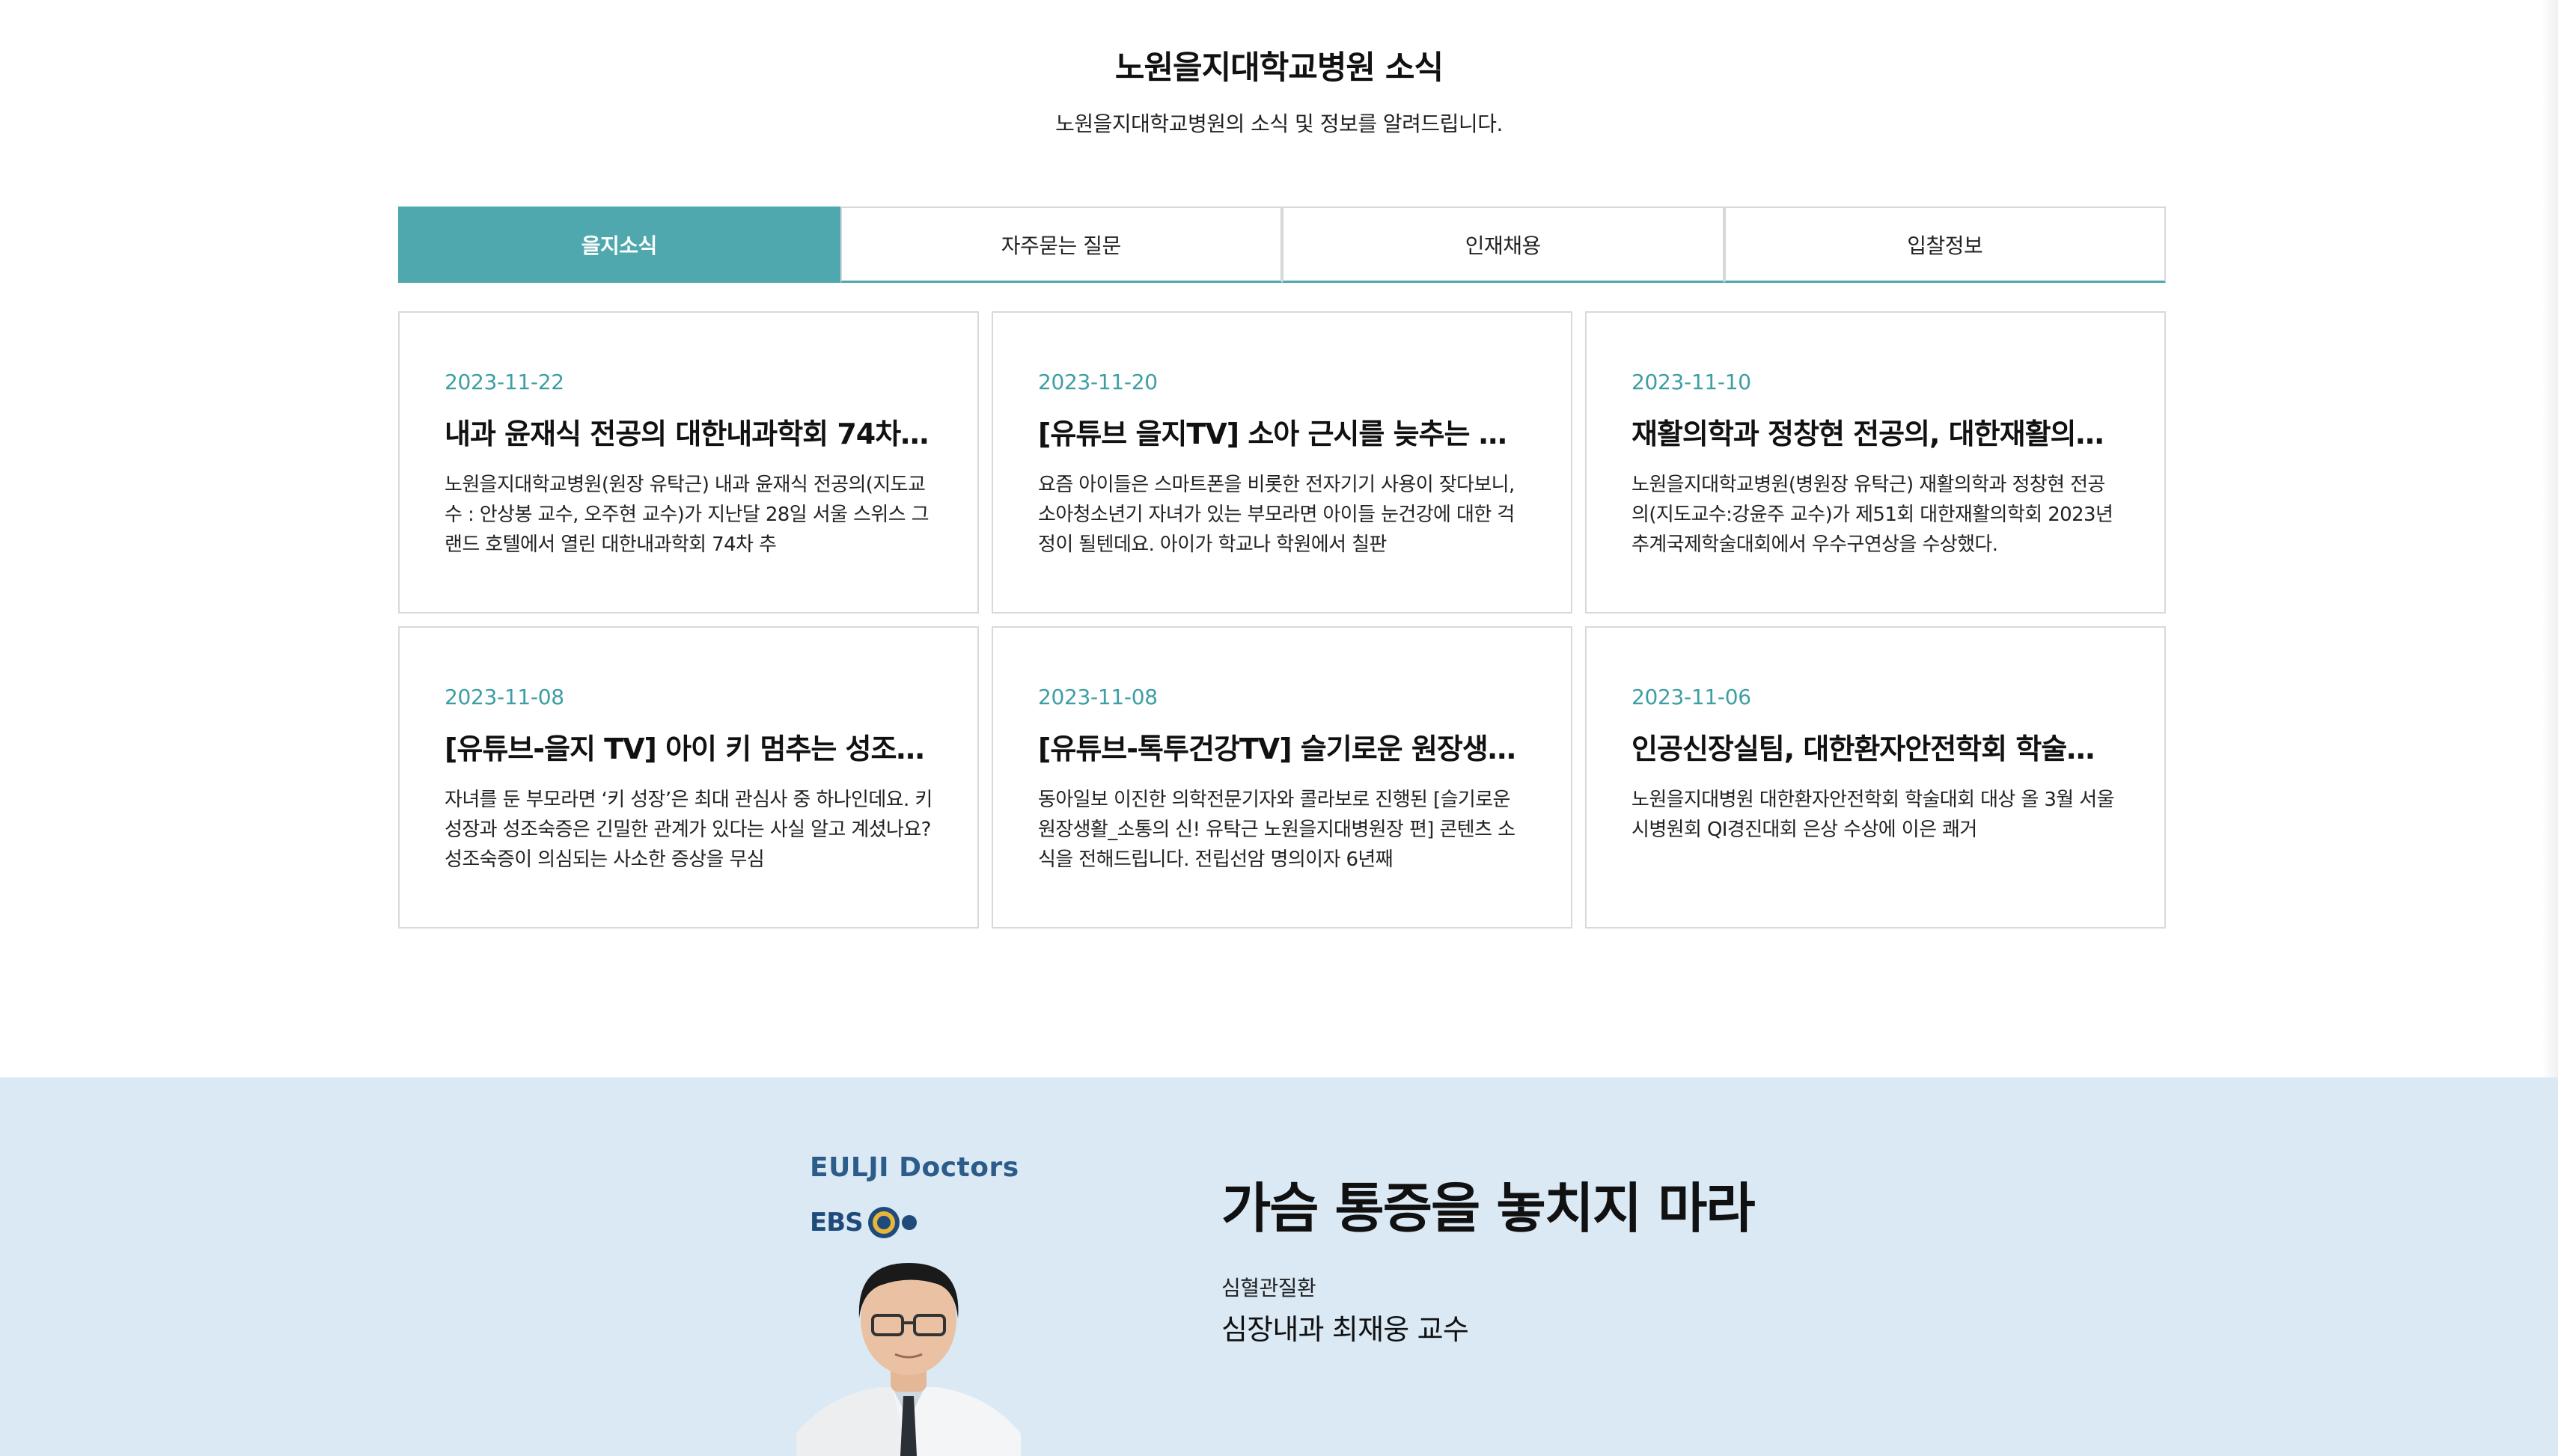 The height and width of the screenshot is (1456, 2558). Describe the element at coordinates (892, 1222) in the screenshot. I see `ebs-circles-icon` at that location.